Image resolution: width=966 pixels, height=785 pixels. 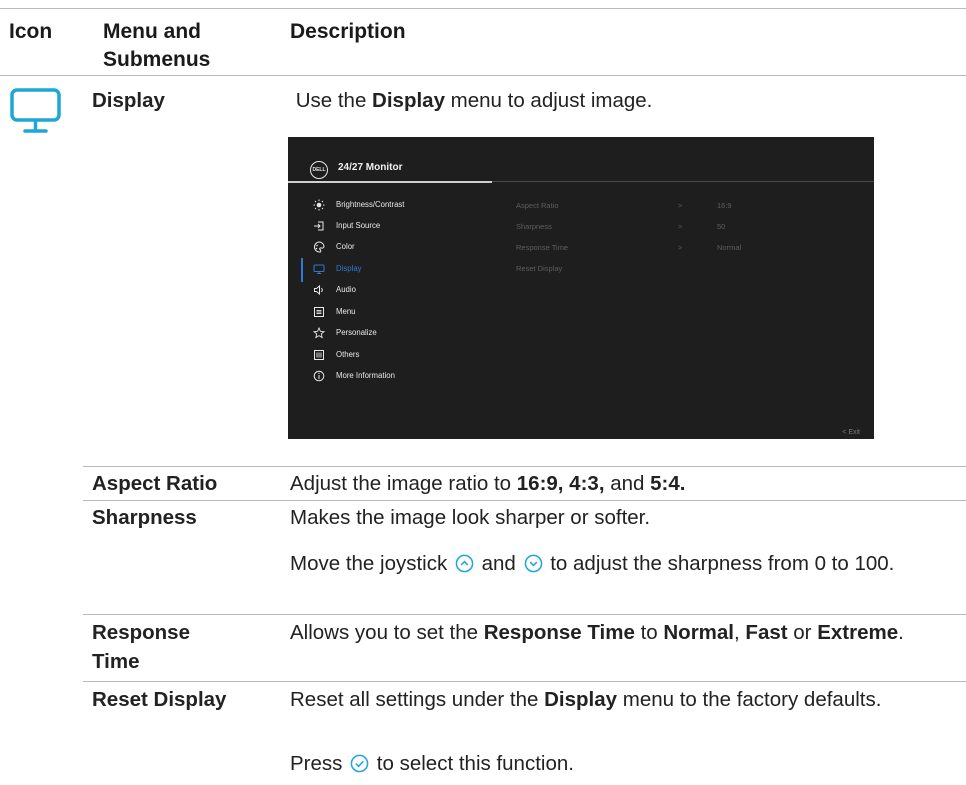 I want to click on osd-menu-label: Display, so click(x=349, y=268).